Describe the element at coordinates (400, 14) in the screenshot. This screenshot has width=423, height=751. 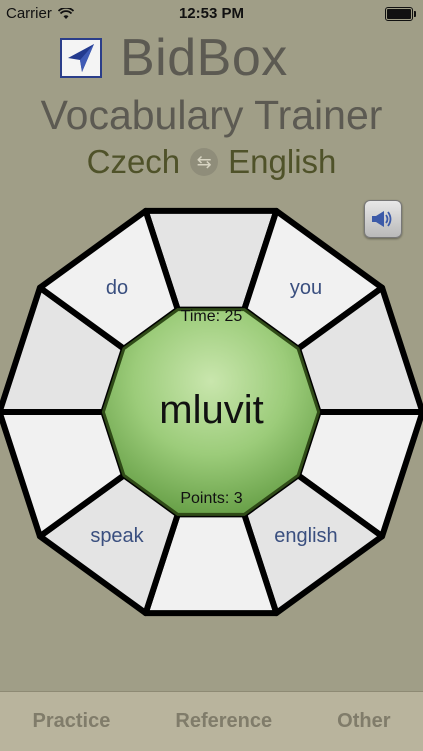
I see `battery-icon` at that location.